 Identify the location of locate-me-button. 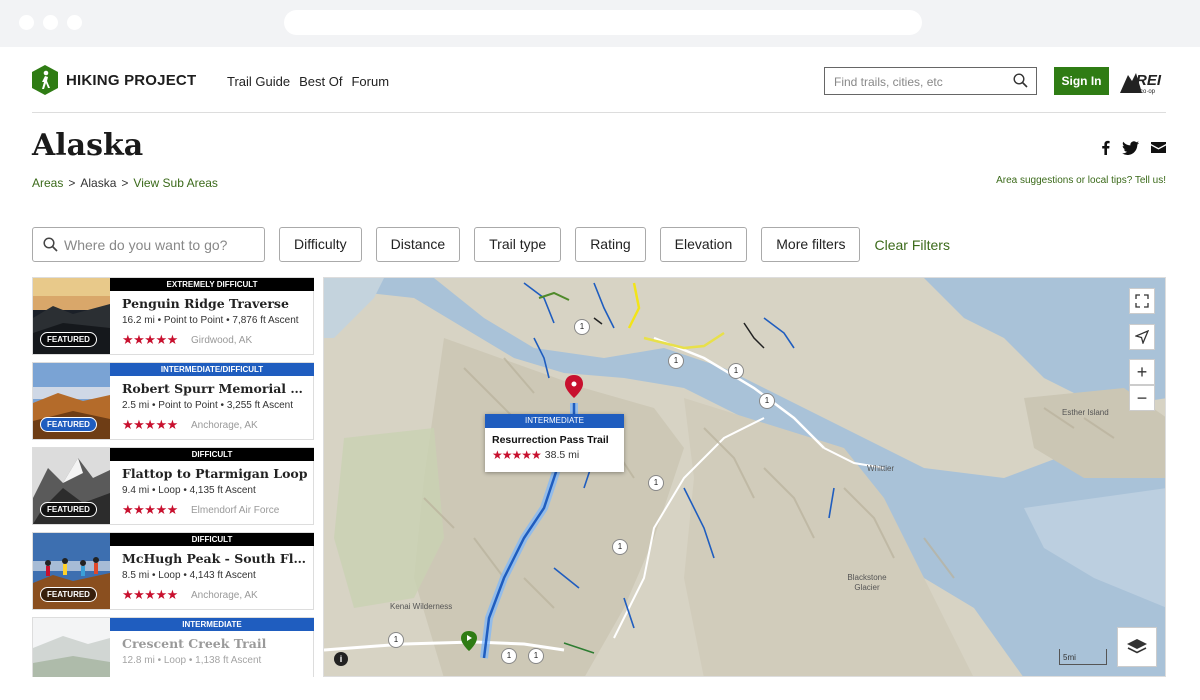
(1142, 337).